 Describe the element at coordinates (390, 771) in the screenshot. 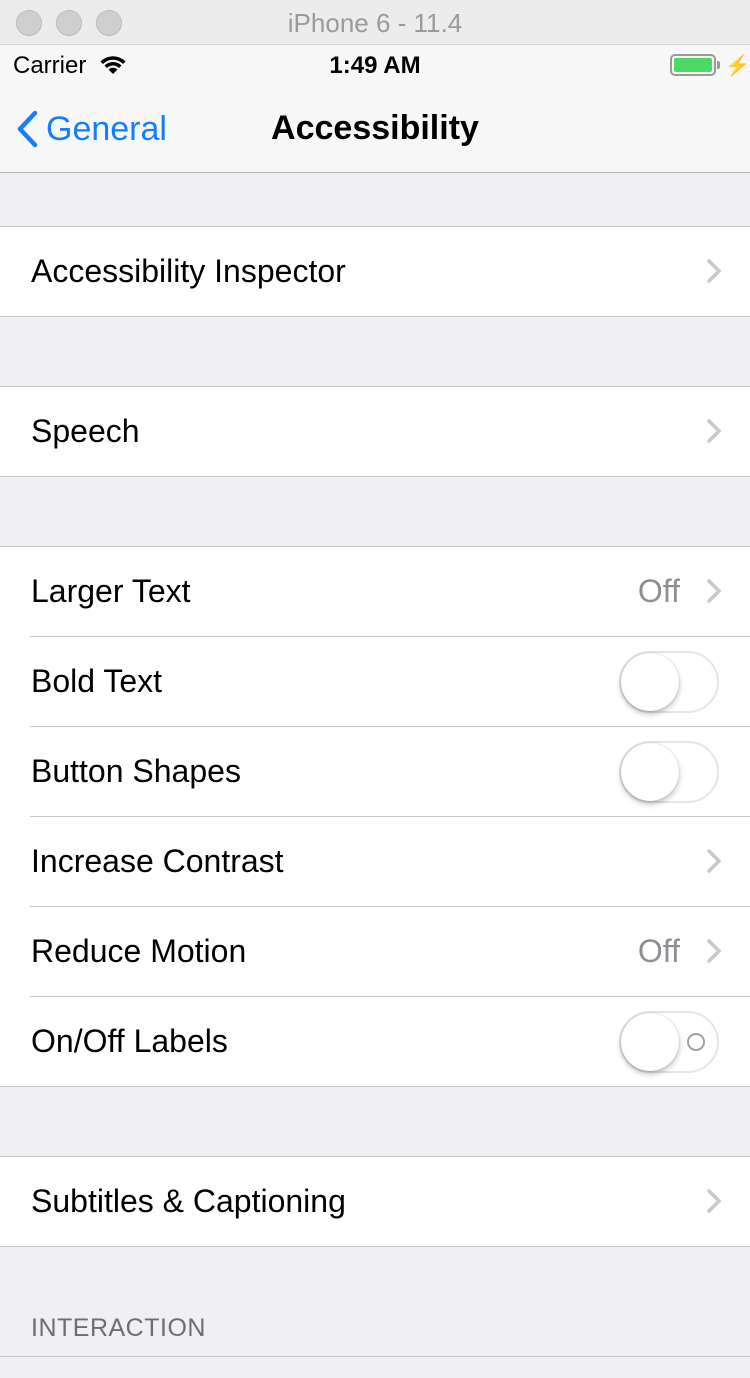

I see `button-shapes-row: Button Shapes` at that location.